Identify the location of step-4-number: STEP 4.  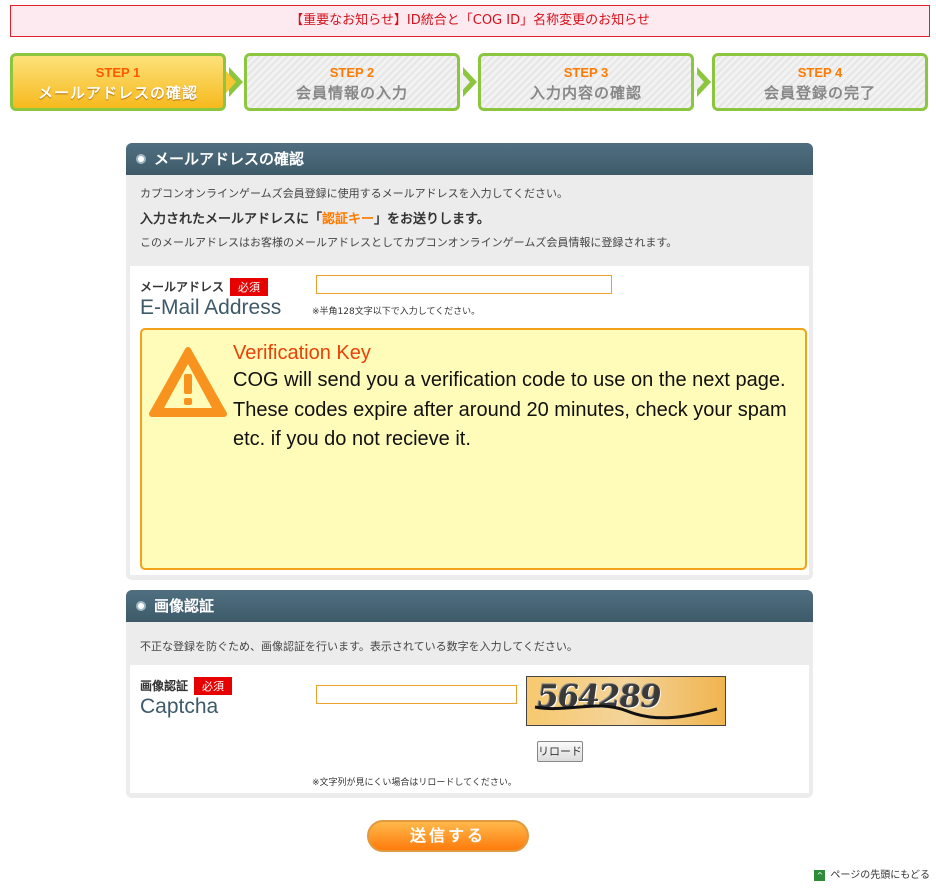
(820, 72).